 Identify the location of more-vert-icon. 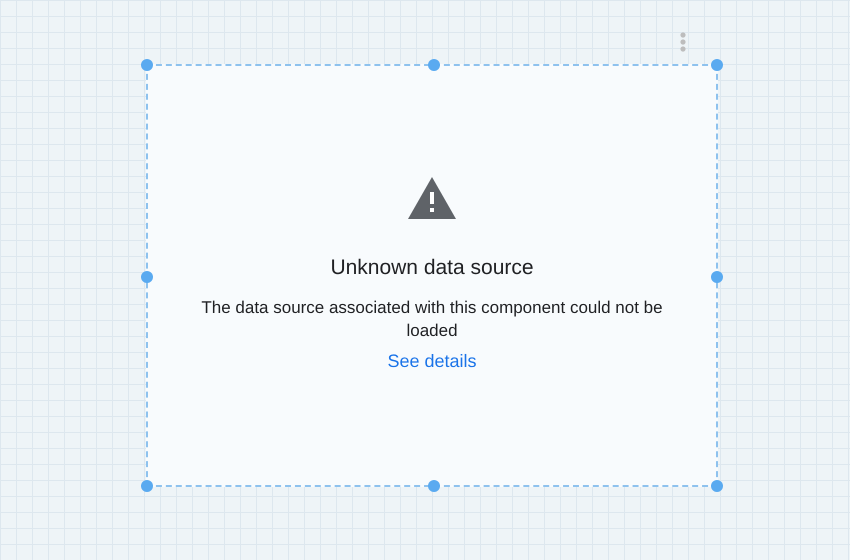
(683, 42).